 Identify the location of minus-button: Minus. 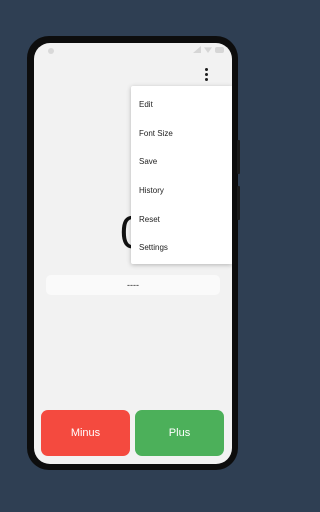
(85, 433).